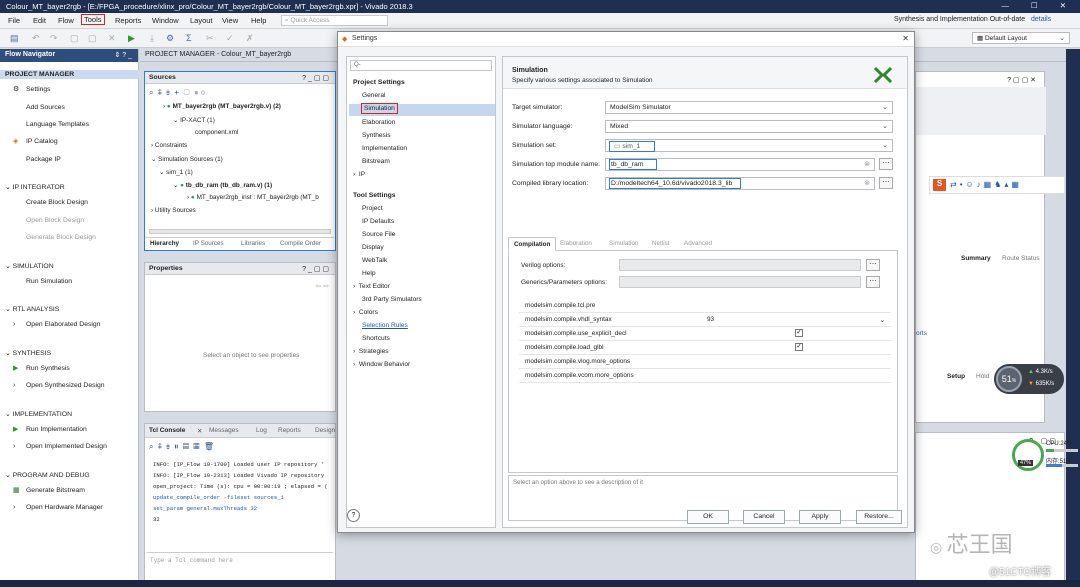 Image resolution: width=1080 pixels, height=587 pixels. Describe the element at coordinates (165, 20) in the screenshot. I see `menu-window: Window` at that location.